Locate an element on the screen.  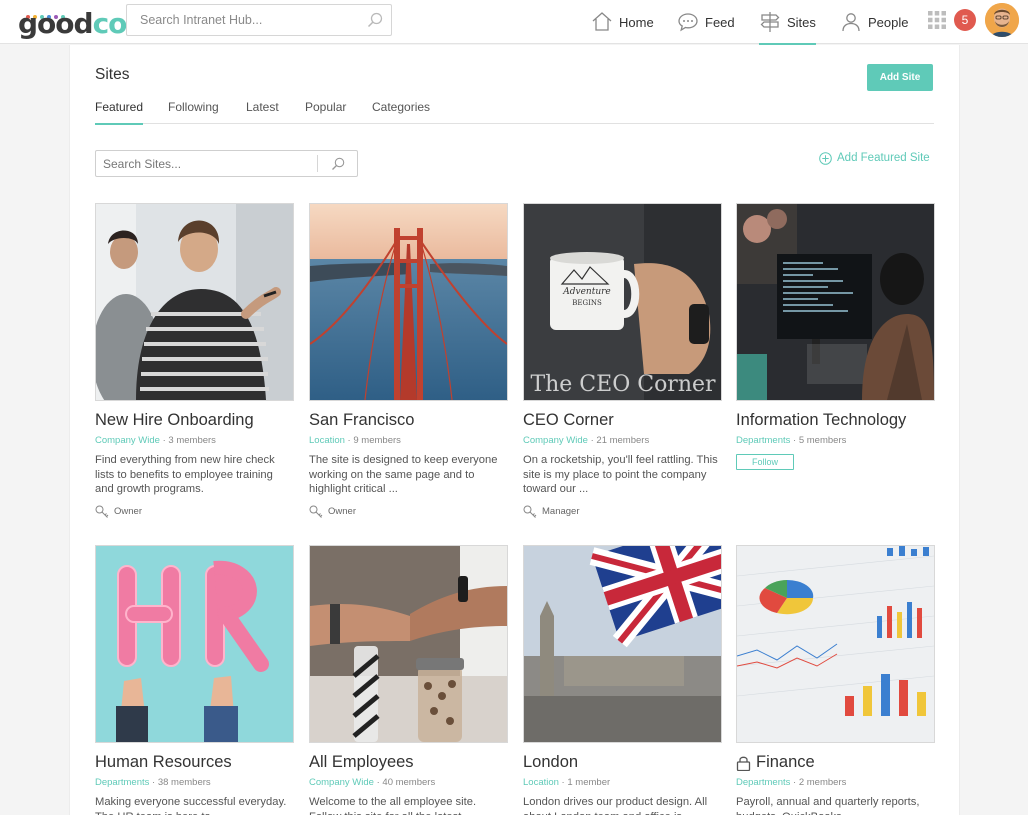
site-meta: Location · 1 member is located at coordinates (567, 782).